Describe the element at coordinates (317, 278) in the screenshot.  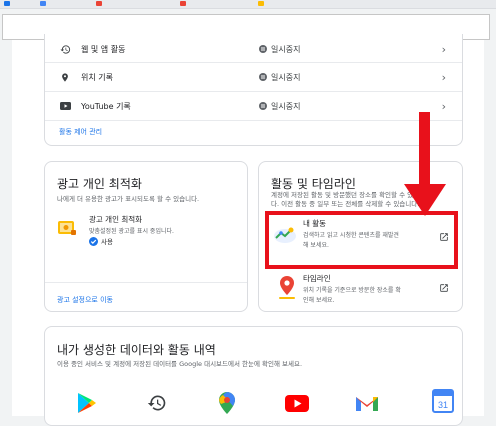
I see `item-title: 타임라인` at that location.